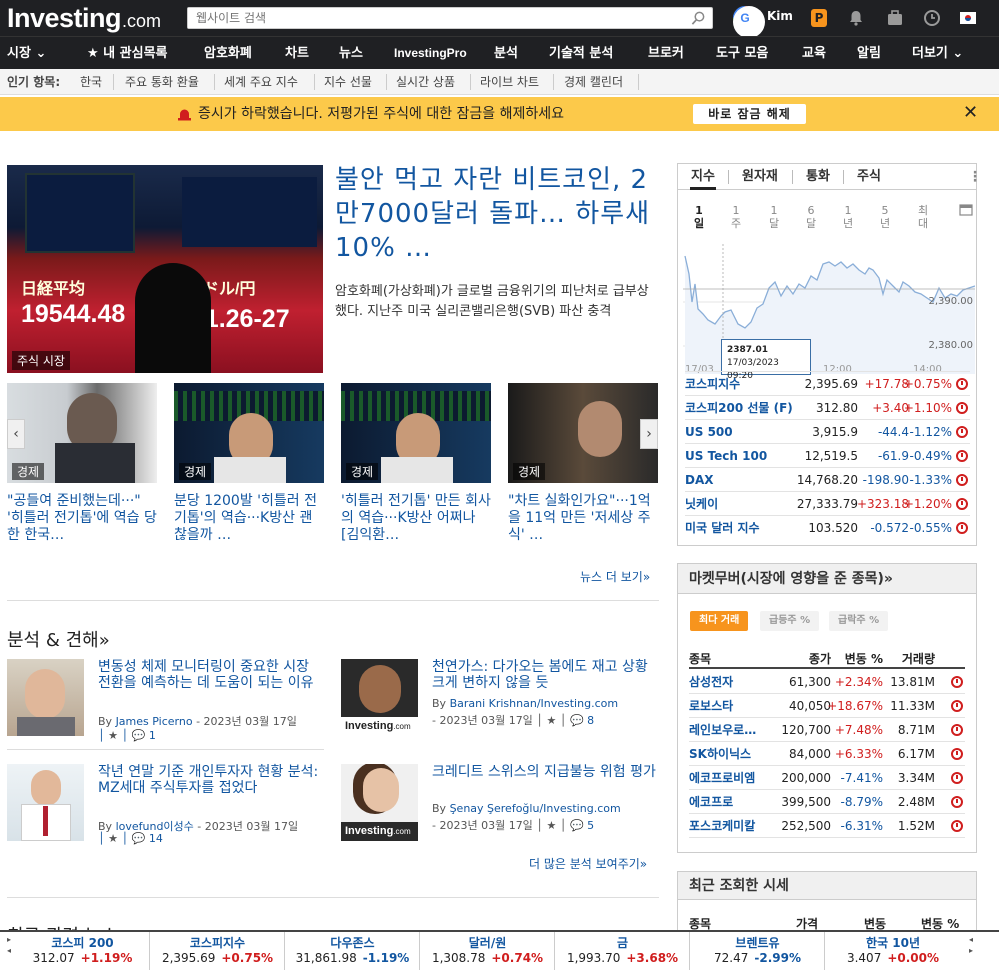 Image resolution: width=999 pixels, height=970 pixels. What do you see at coordinates (814, 53) in the screenshot?
I see `nav-education: 교육` at bounding box center [814, 53].